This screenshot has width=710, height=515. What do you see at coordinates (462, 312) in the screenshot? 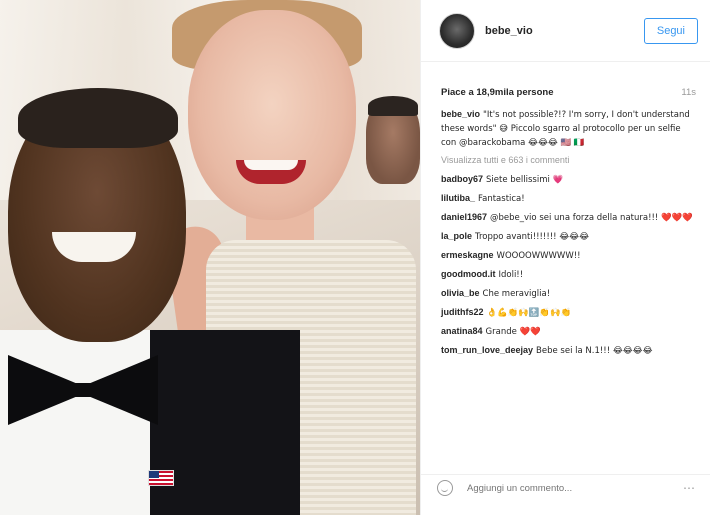
I see `comment-author: judithfs22` at bounding box center [462, 312].